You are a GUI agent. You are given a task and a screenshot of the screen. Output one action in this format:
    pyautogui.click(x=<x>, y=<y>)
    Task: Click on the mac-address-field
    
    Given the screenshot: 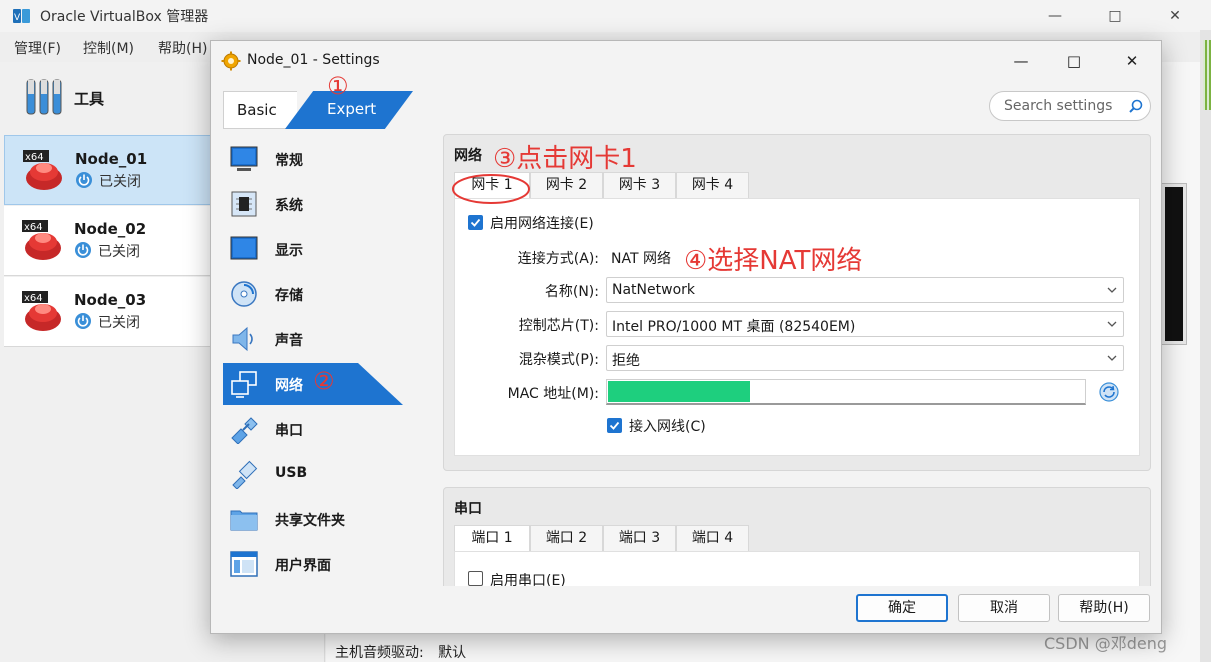 What is the action you would take?
    pyautogui.click(x=846, y=392)
    